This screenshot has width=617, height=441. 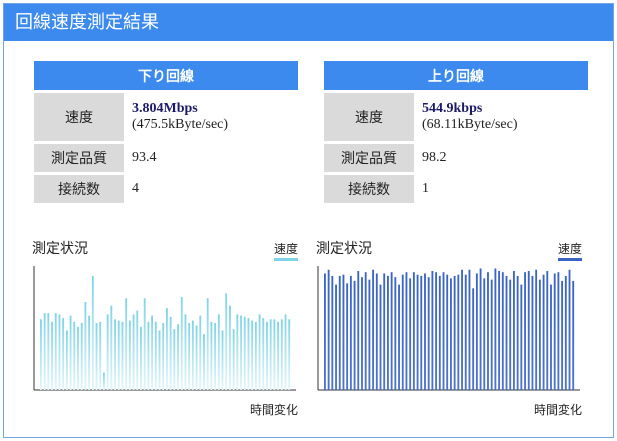 I want to click on upload-chart-xlabel: 時間変化, so click(x=557, y=410).